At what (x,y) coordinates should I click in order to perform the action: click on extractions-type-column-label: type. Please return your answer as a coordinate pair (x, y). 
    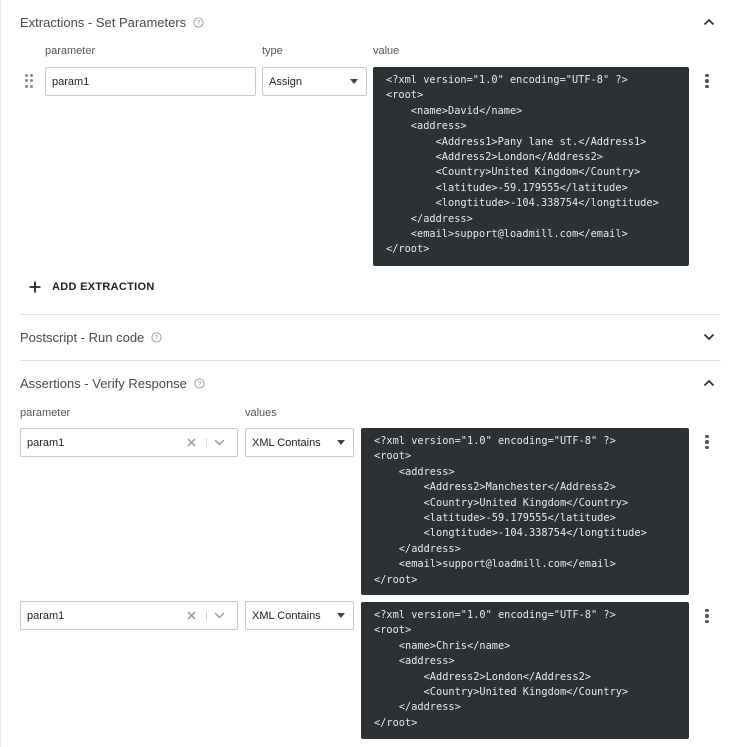
    Looking at the image, I should click on (272, 51).